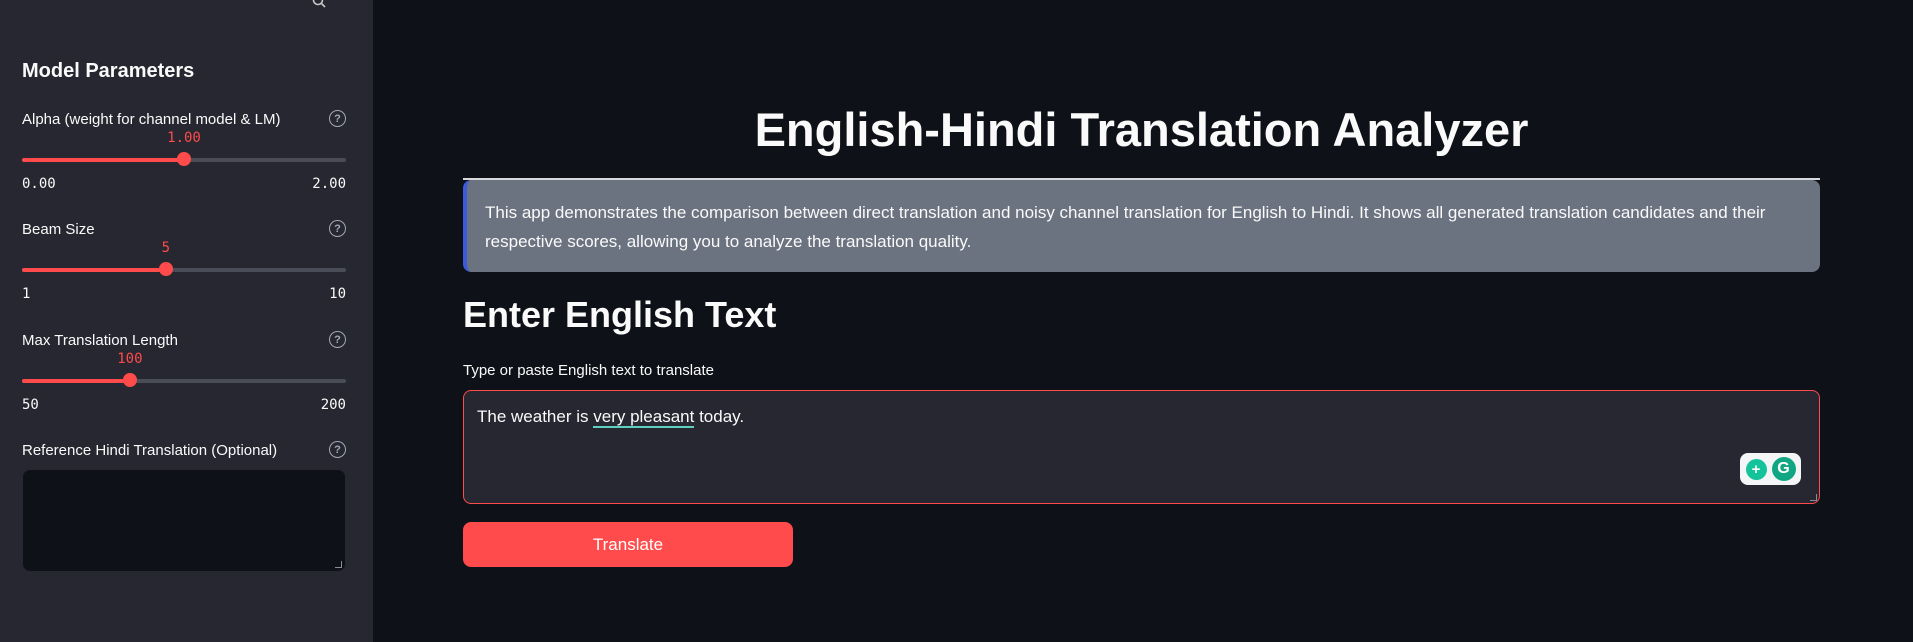 This screenshot has width=1913, height=642. Describe the element at coordinates (129, 380) in the screenshot. I see `max-length-slider-thumb` at that location.